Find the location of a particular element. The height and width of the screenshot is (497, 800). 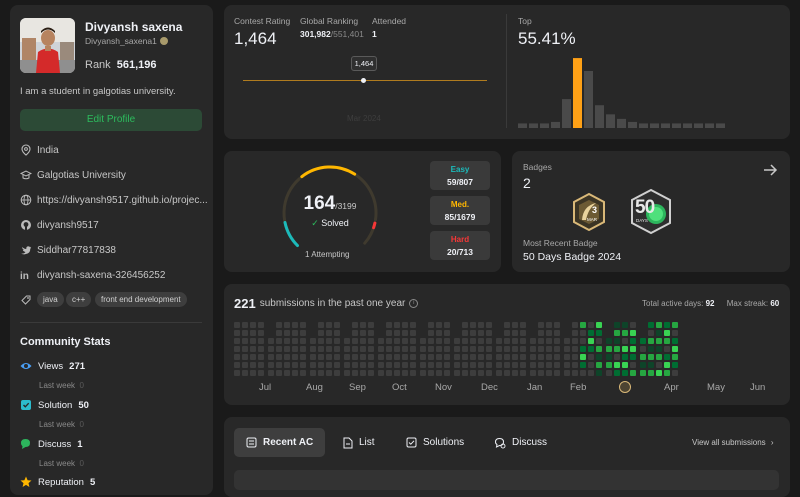

skill-tag-frontend: front end development is located at coordinates (141, 299).